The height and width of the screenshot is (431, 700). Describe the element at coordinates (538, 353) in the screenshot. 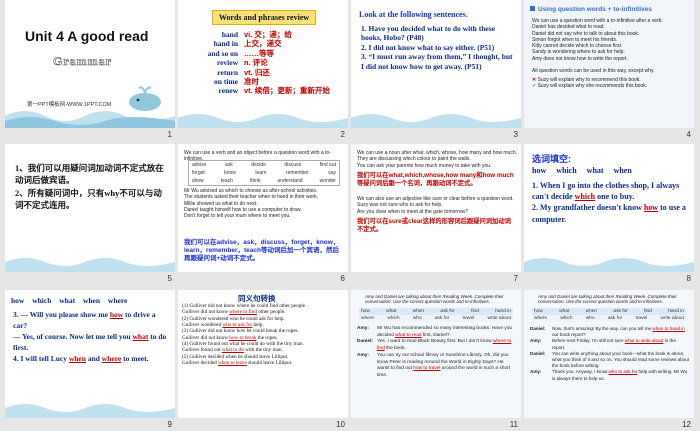

I see `speaker-name: Daniel:` at that location.